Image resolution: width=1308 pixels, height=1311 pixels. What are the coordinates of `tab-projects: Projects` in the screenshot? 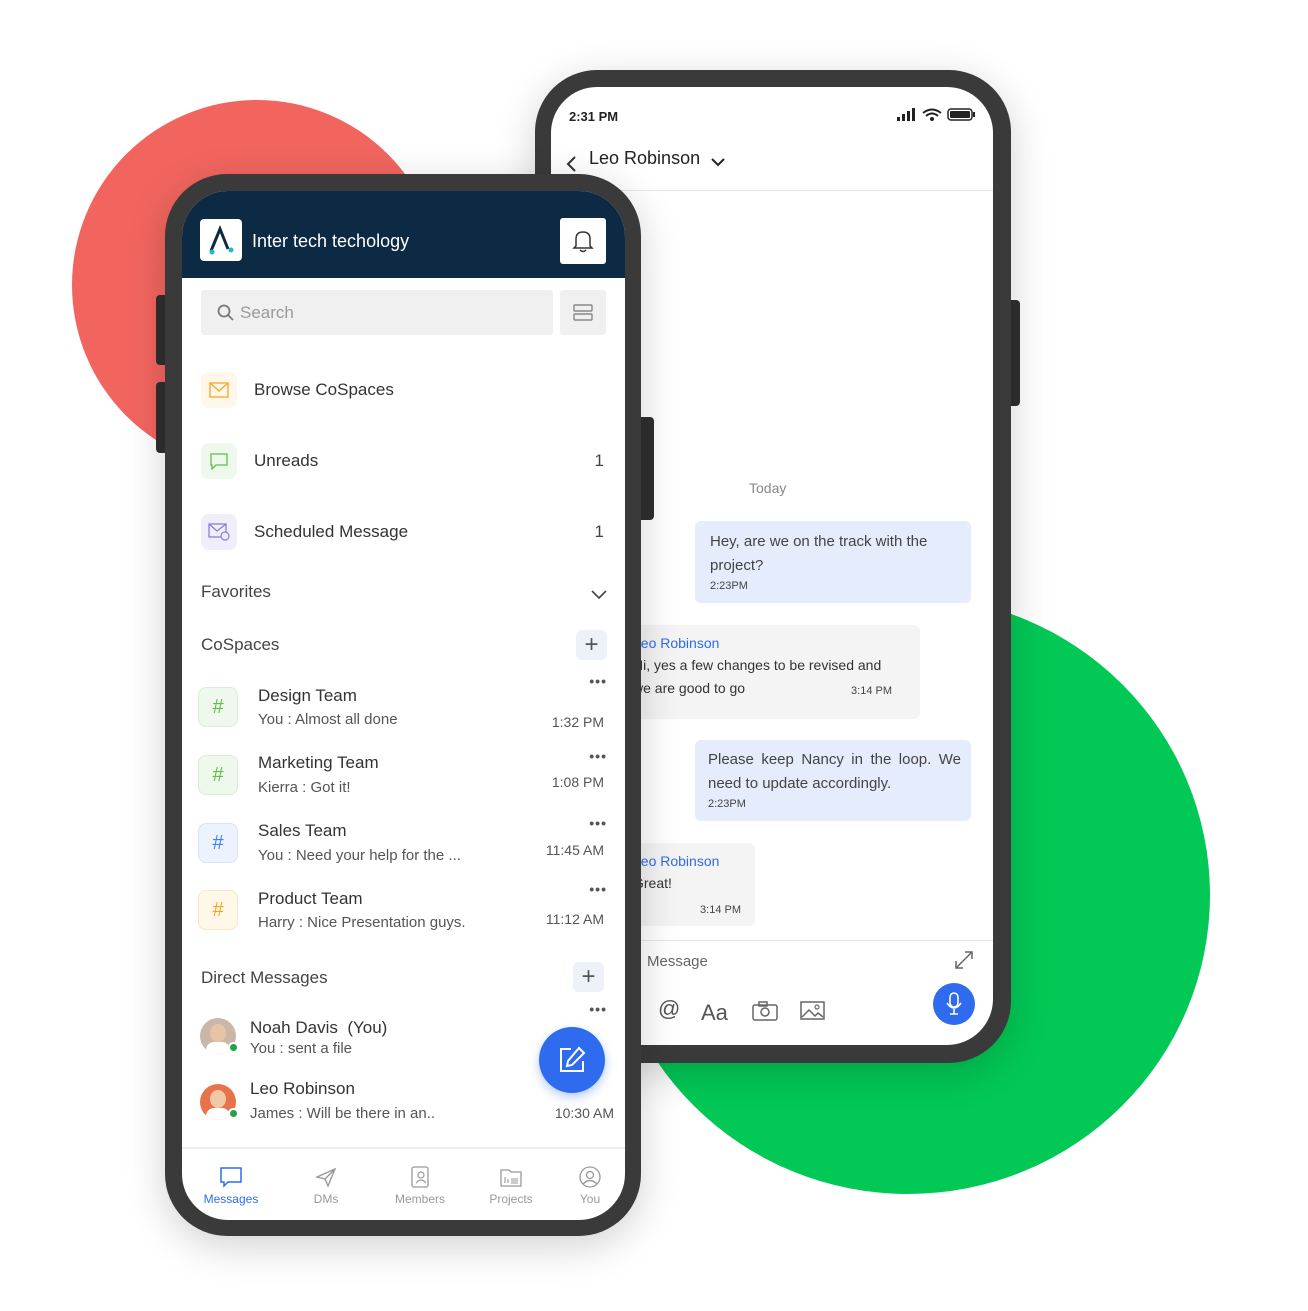 It's located at (511, 1186).